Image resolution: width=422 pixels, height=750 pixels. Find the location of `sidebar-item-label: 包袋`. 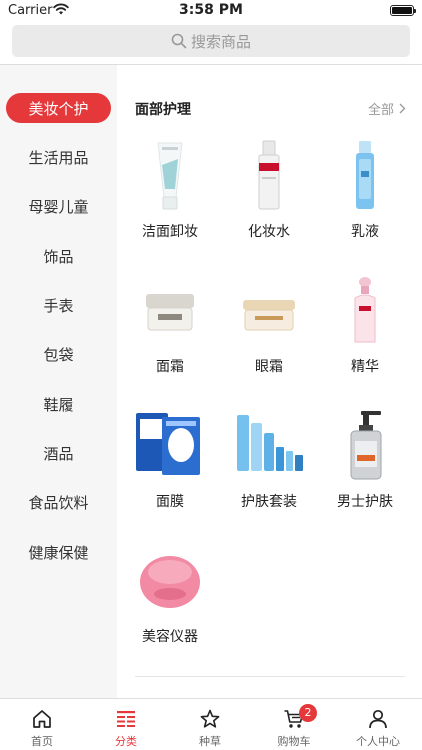

sidebar-item-label: 包袋 is located at coordinates (58, 354).